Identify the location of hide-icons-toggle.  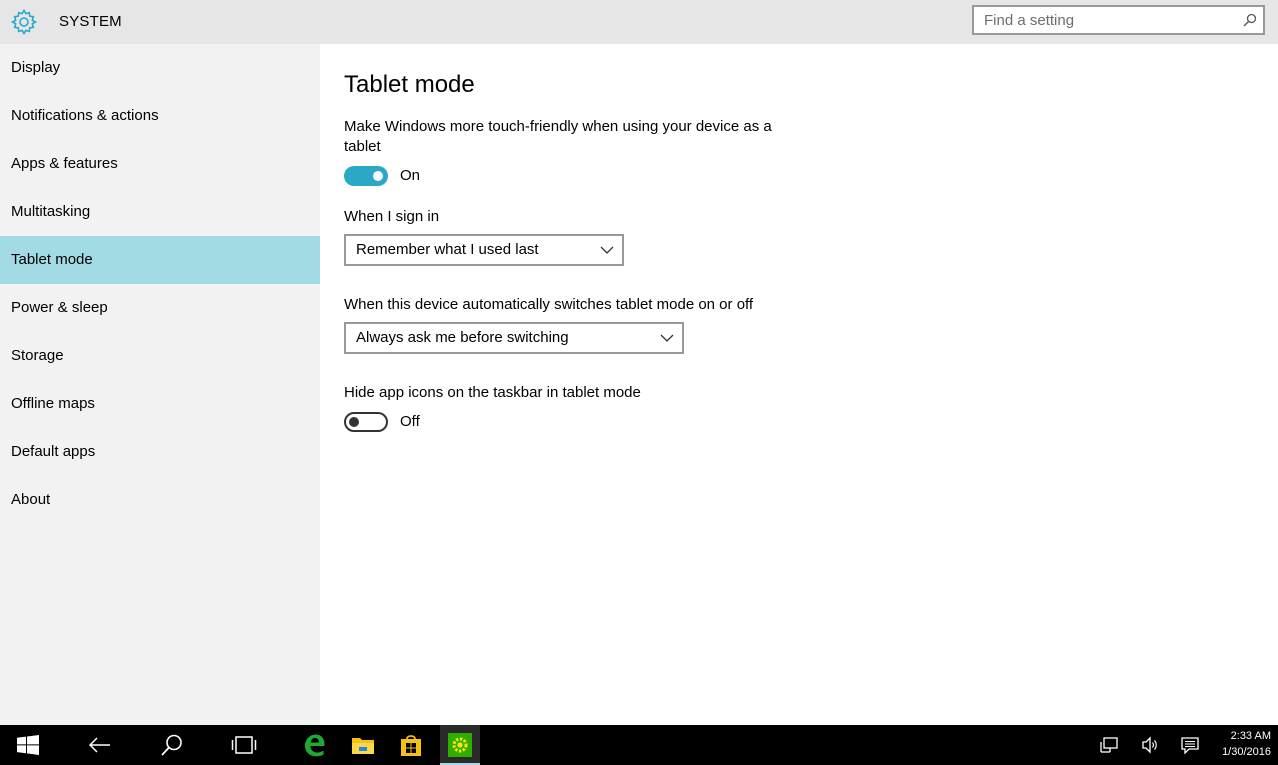
(366, 422).